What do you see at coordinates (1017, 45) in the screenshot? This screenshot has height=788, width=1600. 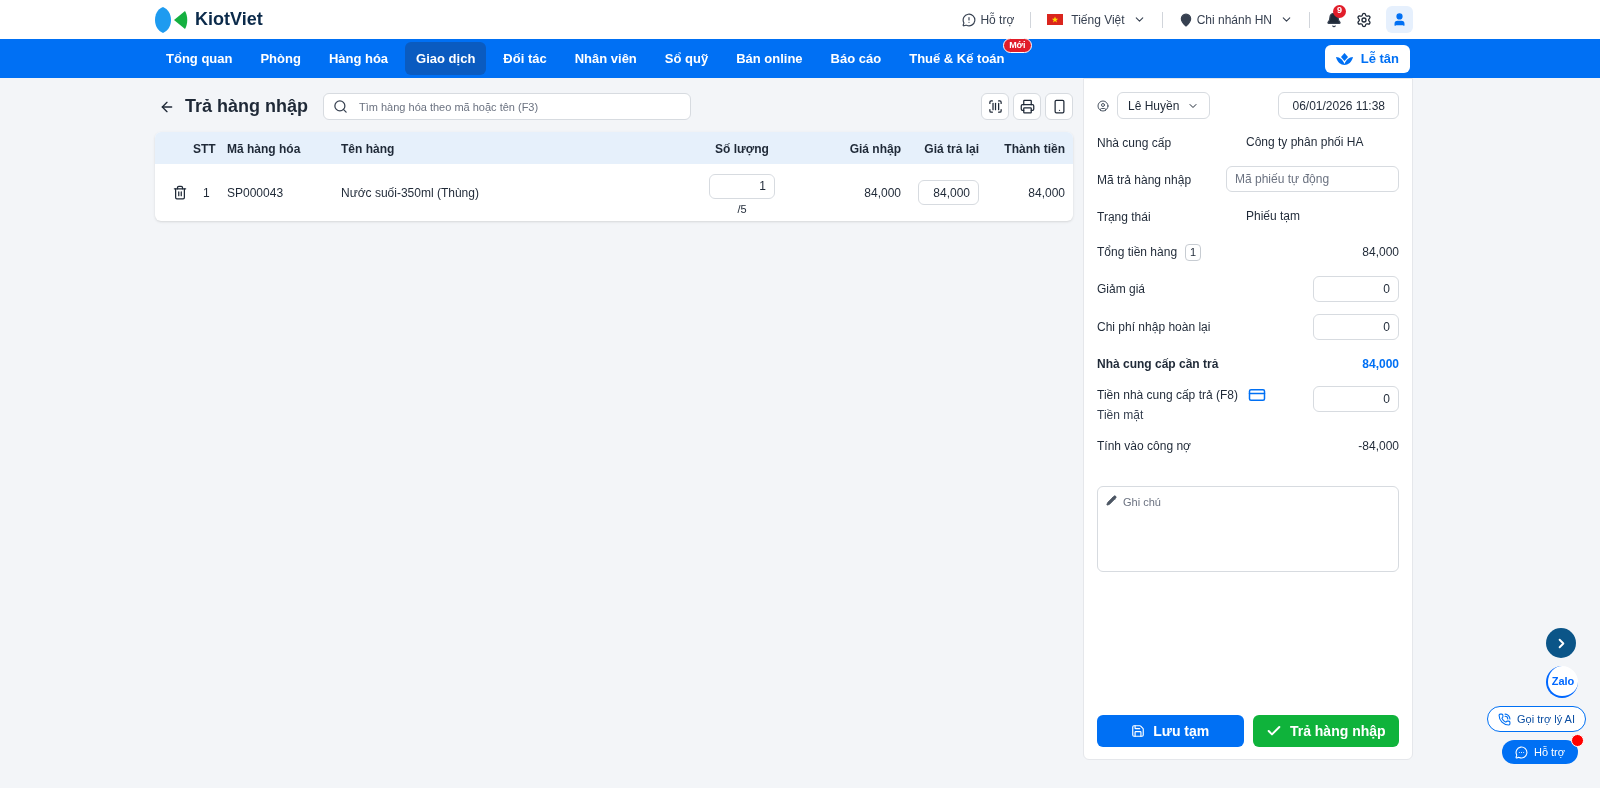 I see `new-badge: Mới` at bounding box center [1017, 45].